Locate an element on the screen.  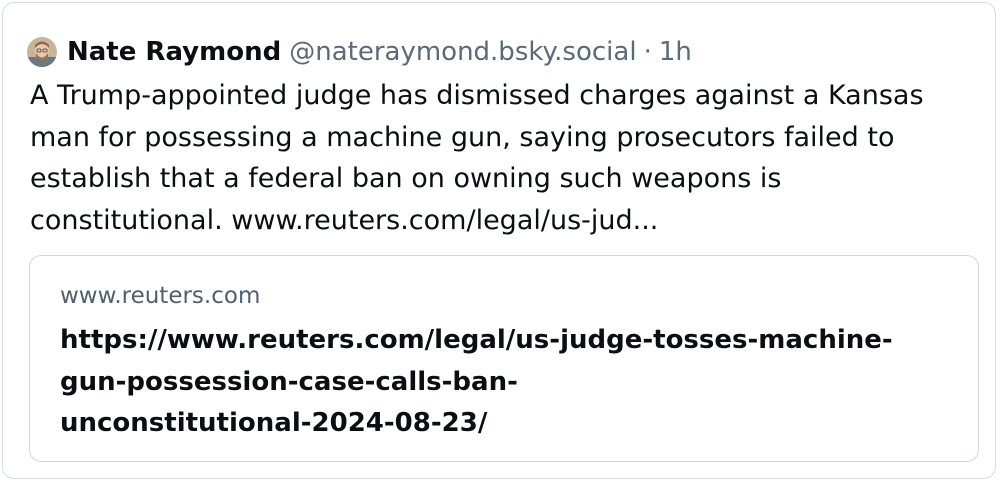
author-avatar is located at coordinates (42, 52).